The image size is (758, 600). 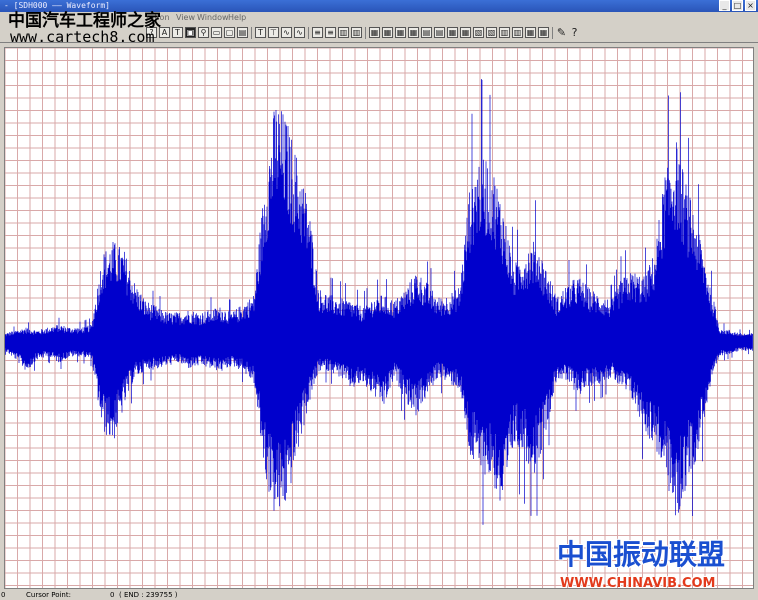 I want to click on window-controls: _ □ ×, so click(x=737, y=5).